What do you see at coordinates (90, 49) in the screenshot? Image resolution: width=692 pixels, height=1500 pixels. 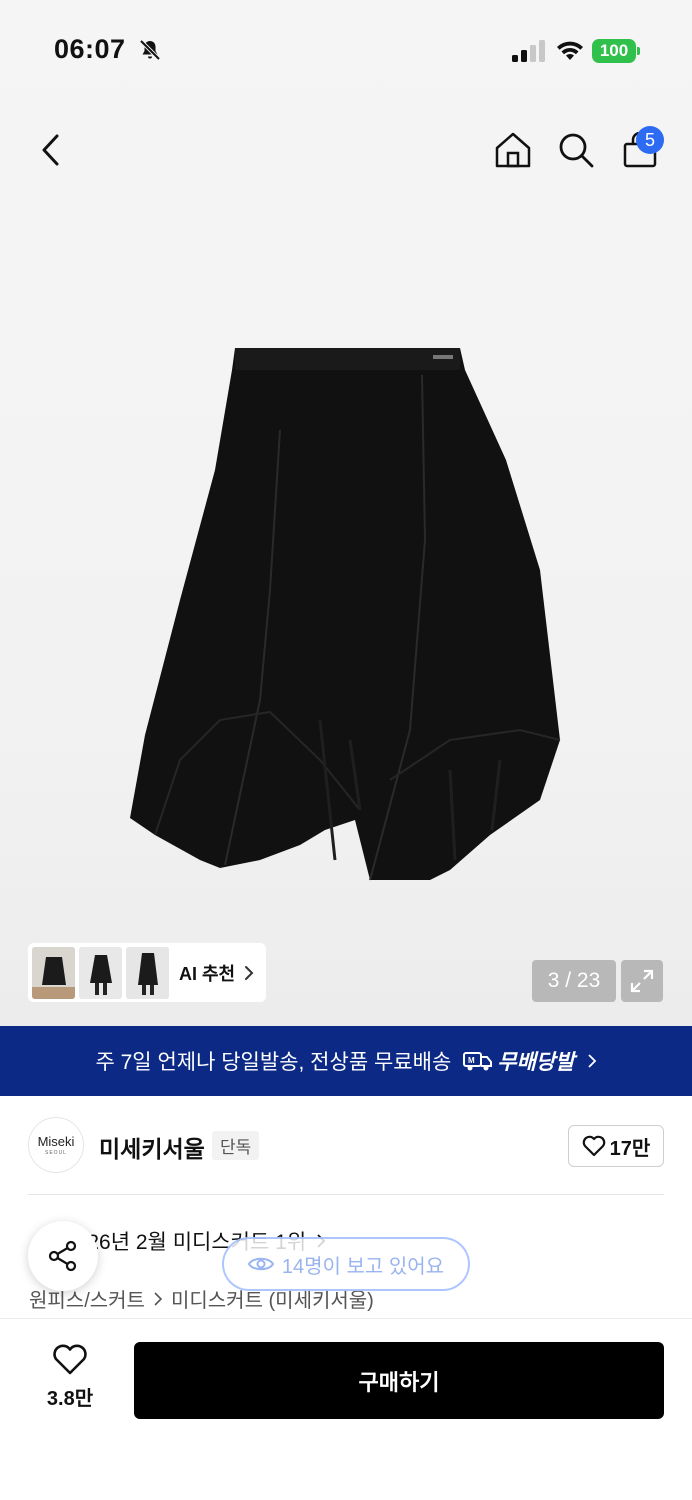 I see `status-time: 06:07` at bounding box center [90, 49].